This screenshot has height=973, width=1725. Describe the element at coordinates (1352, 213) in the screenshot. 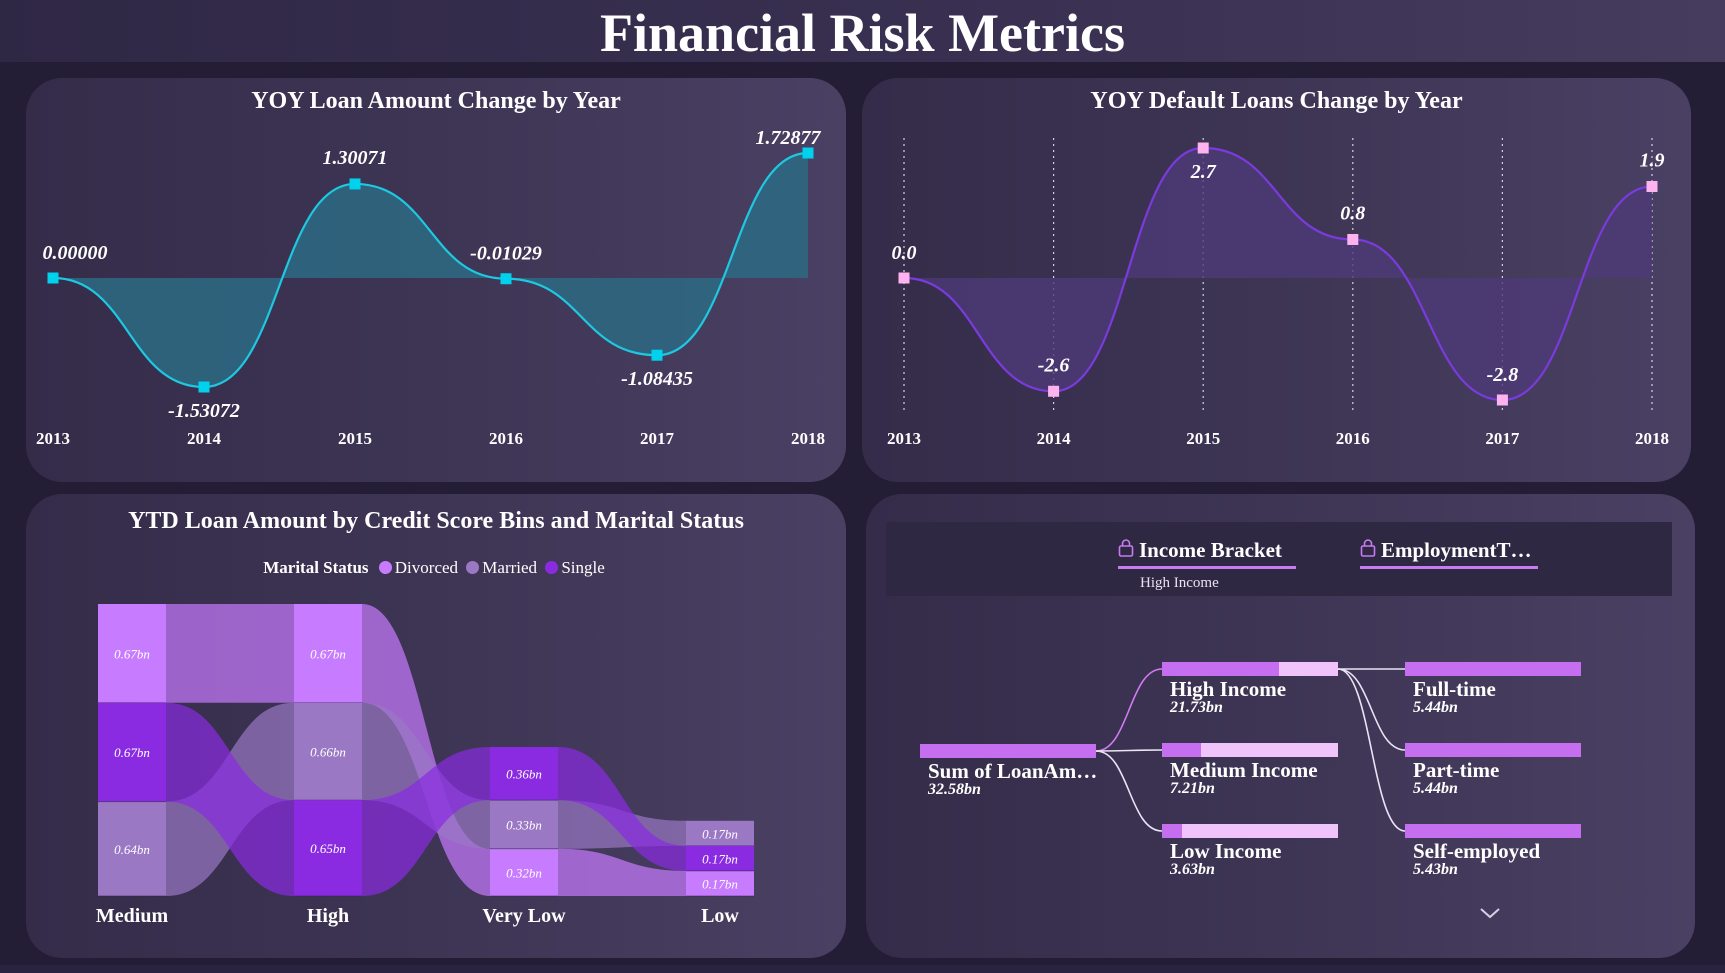

I see `data-label-2016: 0.8` at that location.